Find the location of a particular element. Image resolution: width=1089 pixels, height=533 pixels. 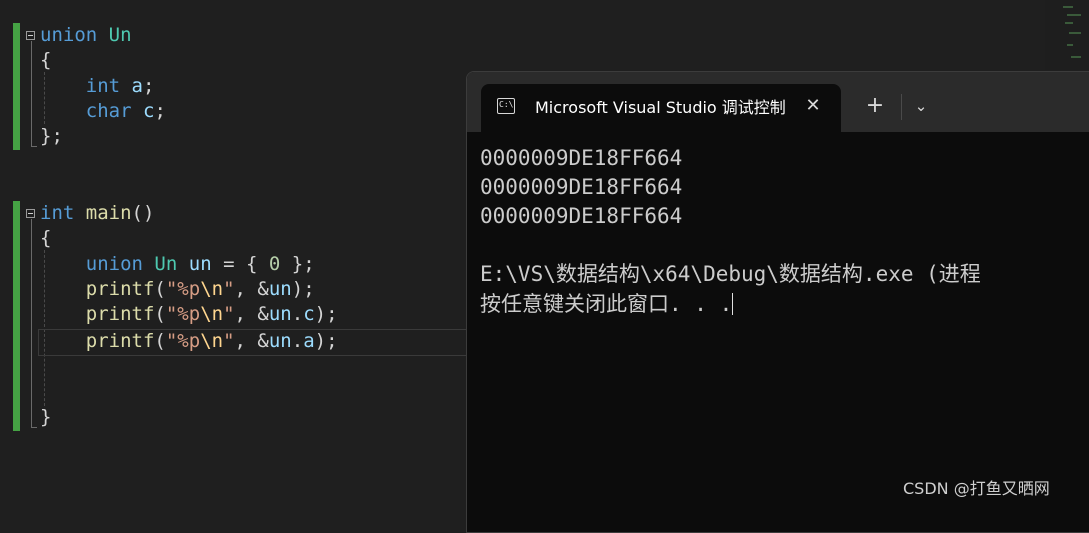

minimap is located at coordinates (1067, 35).